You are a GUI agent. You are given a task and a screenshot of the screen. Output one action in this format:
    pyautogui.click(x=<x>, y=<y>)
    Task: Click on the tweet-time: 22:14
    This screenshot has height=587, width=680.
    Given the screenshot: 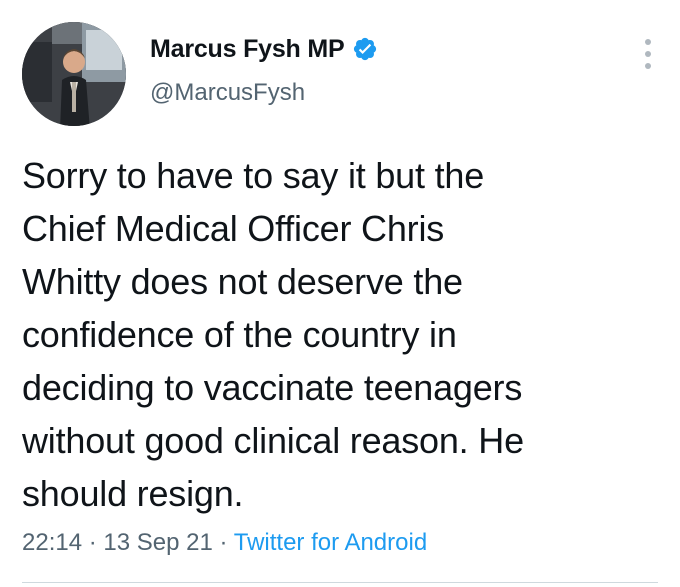 What is the action you would take?
    pyautogui.click(x=52, y=542)
    